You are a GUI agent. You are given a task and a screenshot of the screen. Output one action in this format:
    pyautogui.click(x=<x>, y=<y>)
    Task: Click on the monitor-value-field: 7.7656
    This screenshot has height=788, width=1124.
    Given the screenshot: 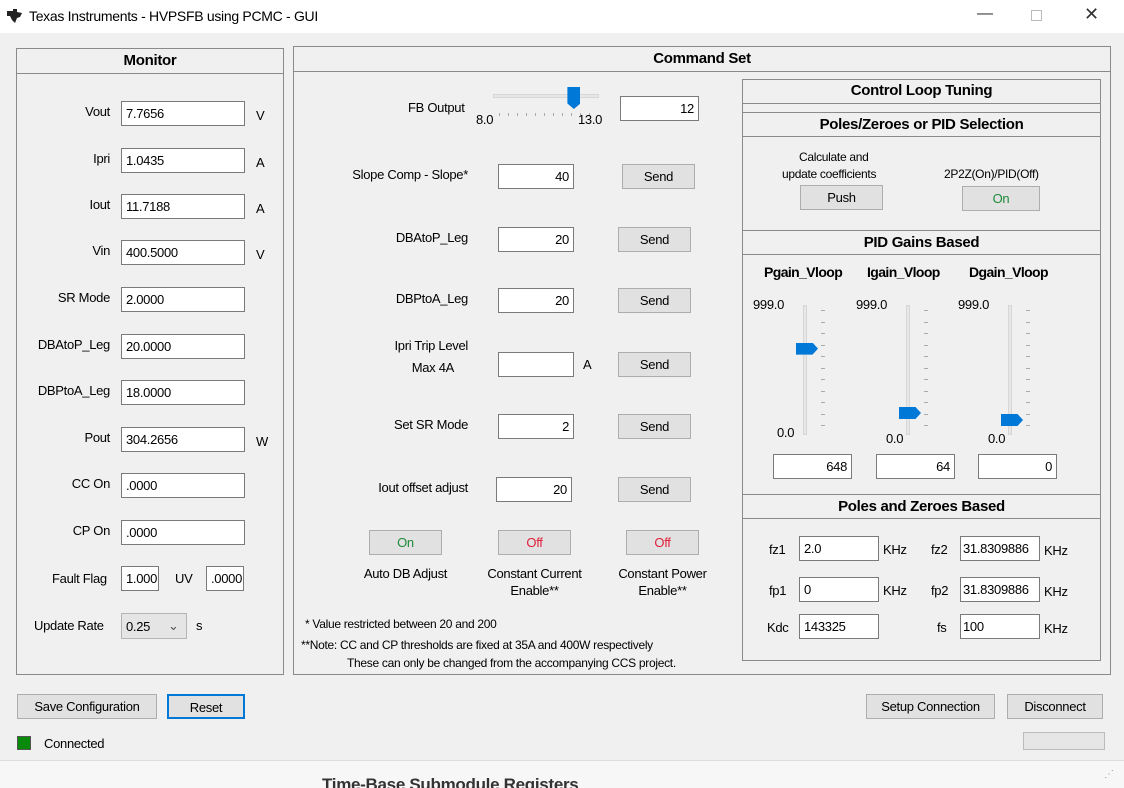 What is the action you would take?
    pyautogui.click(x=183, y=113)
    